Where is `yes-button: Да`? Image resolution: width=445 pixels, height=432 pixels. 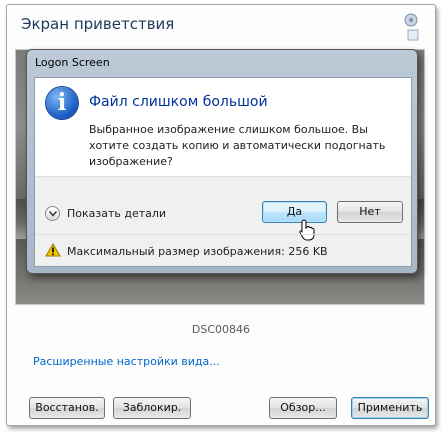
yes-button: Да is located at coordinates (294, 212).